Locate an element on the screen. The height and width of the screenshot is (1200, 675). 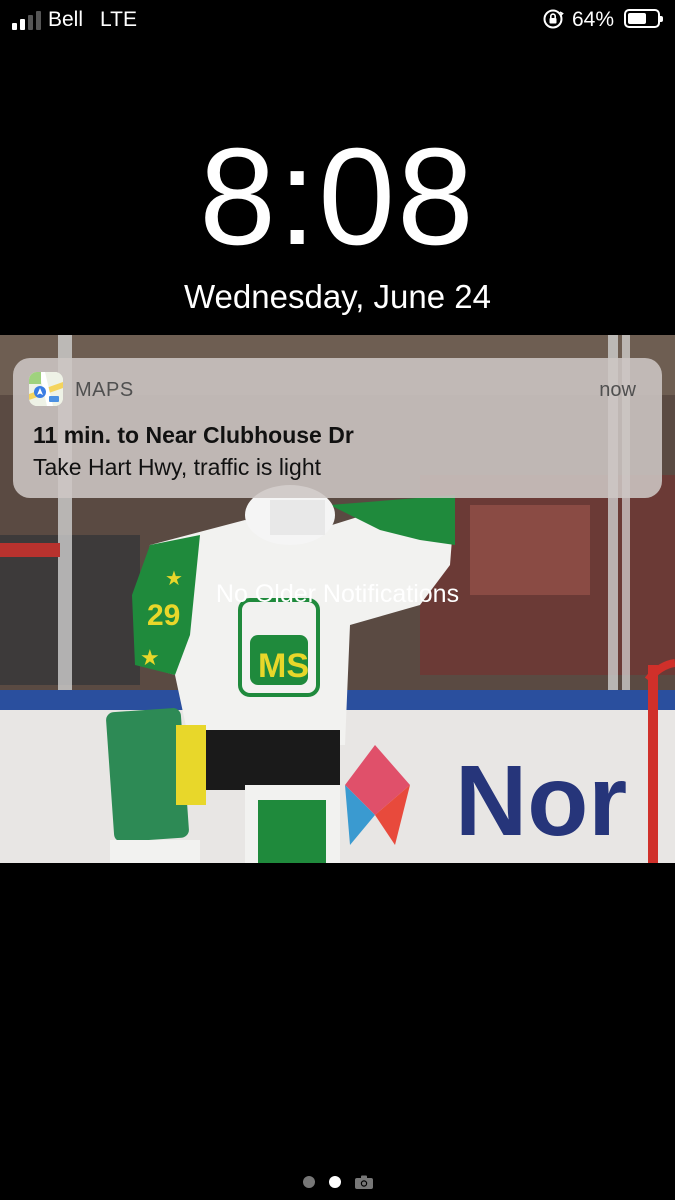
network-type: LTE is located at coordinates (118, 19).